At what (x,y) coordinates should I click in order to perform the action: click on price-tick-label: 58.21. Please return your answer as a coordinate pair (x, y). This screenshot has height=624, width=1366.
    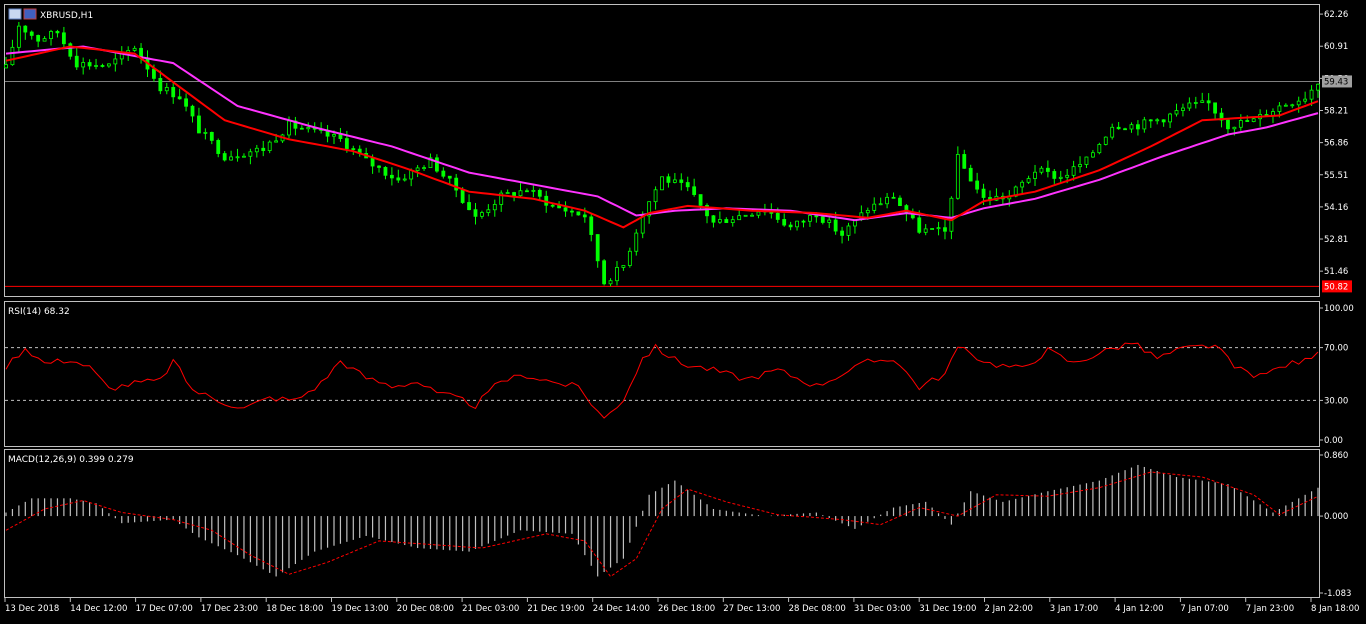
    Looking at the image, I should click on (1336, 111).